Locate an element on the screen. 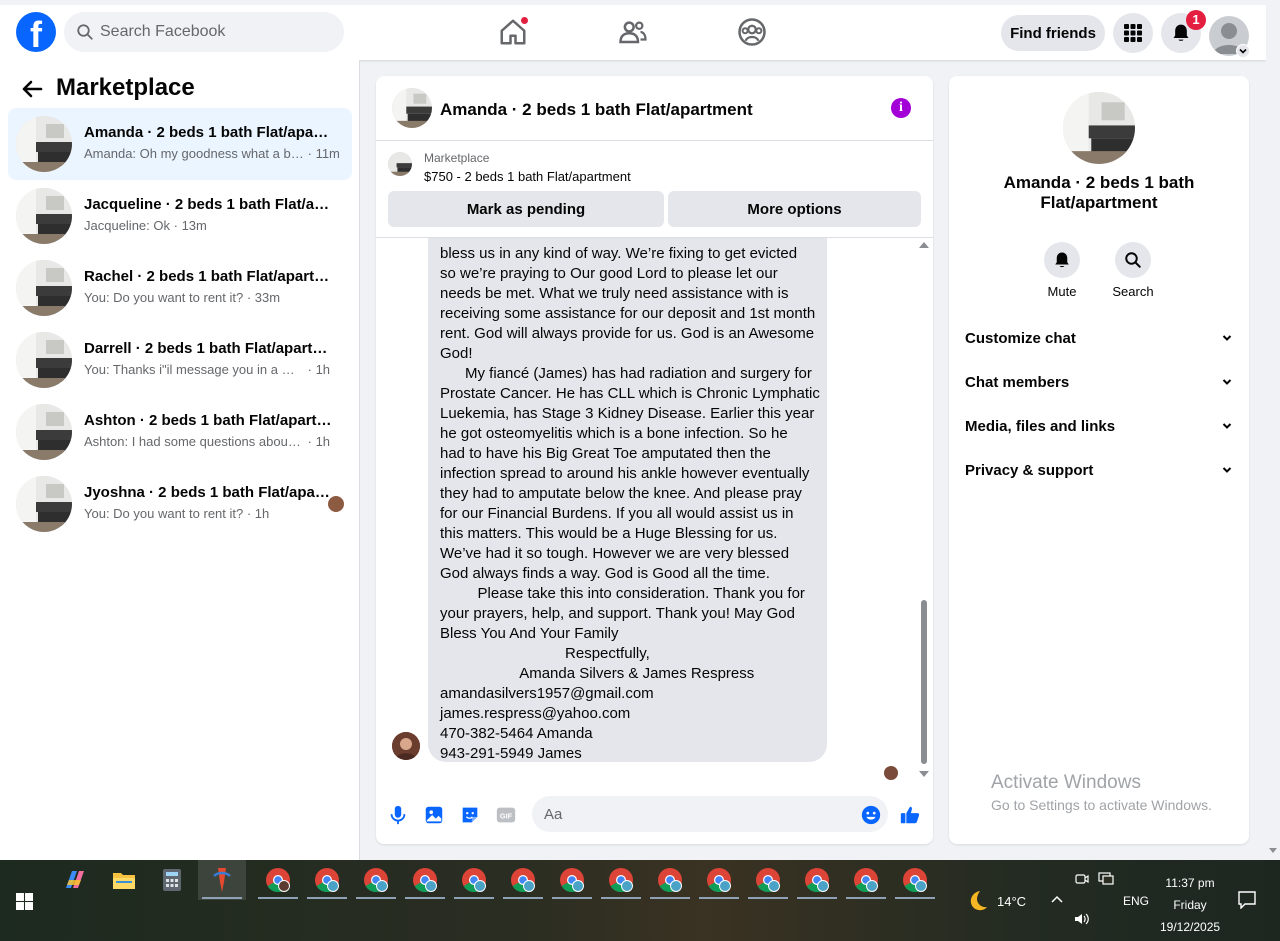  system-clock: 11:37 pm Friday 19/12/2025 is located at coordinates (1190, 905).